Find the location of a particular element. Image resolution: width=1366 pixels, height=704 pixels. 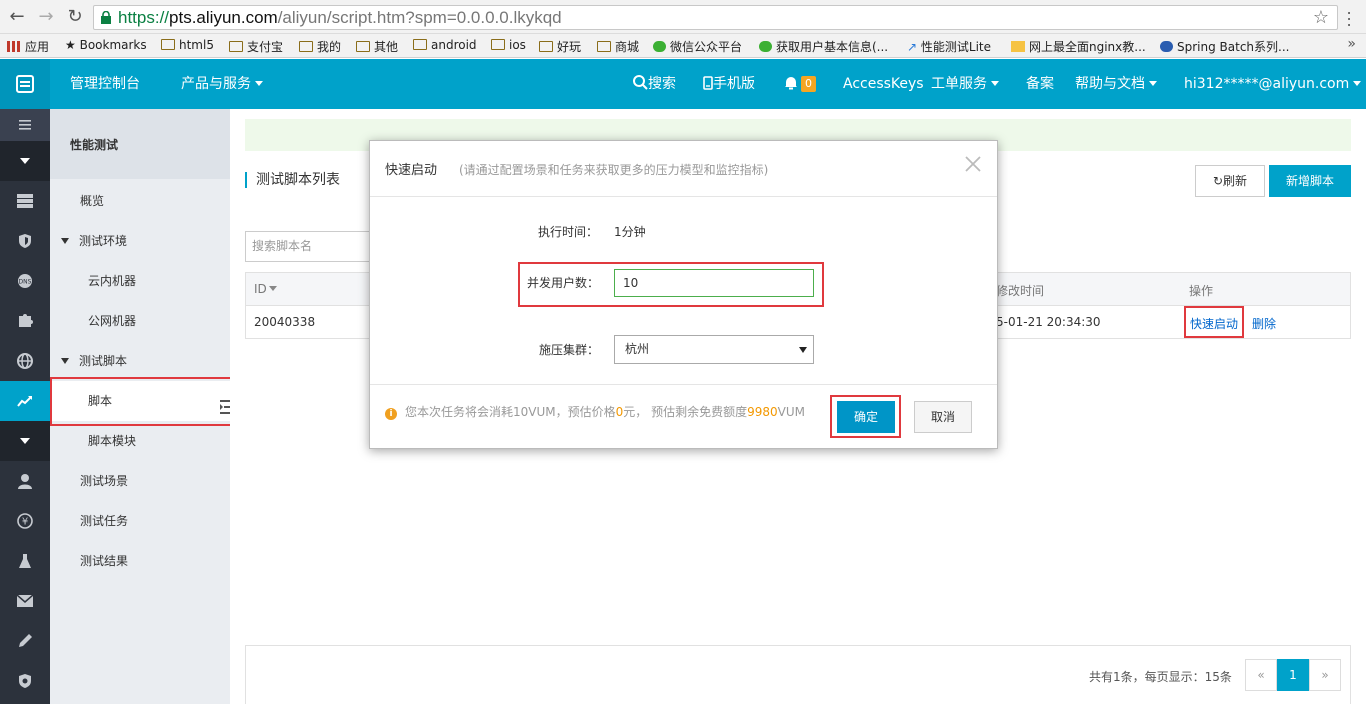

shield-icon is located at coordinates (25, 241).